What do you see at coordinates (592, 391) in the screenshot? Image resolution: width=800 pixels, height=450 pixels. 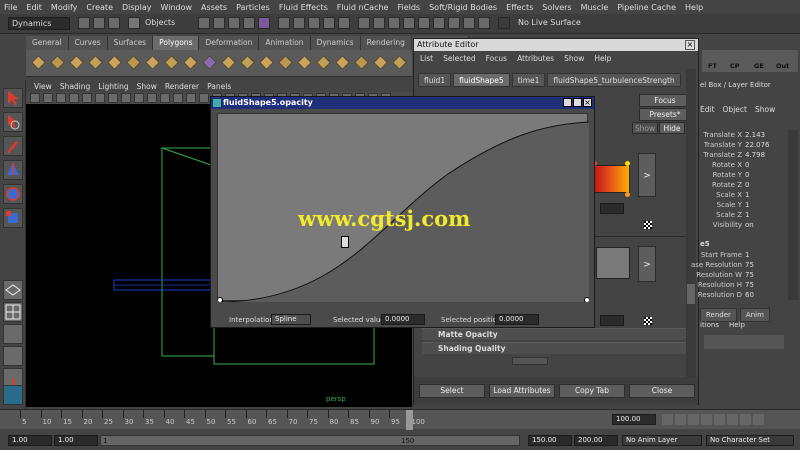 I see `copy-tab-button: Copy Tab` at bounding box center [592, 391].